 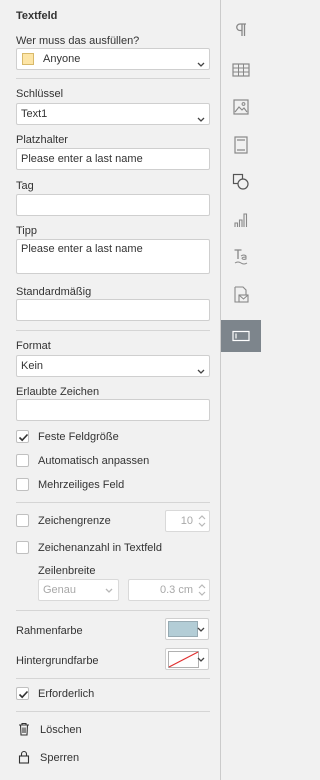 What do you see at coordinates (22, 520) in the screenshot?
I see `char-limit-checkbox` at bounding box center [22, 520].